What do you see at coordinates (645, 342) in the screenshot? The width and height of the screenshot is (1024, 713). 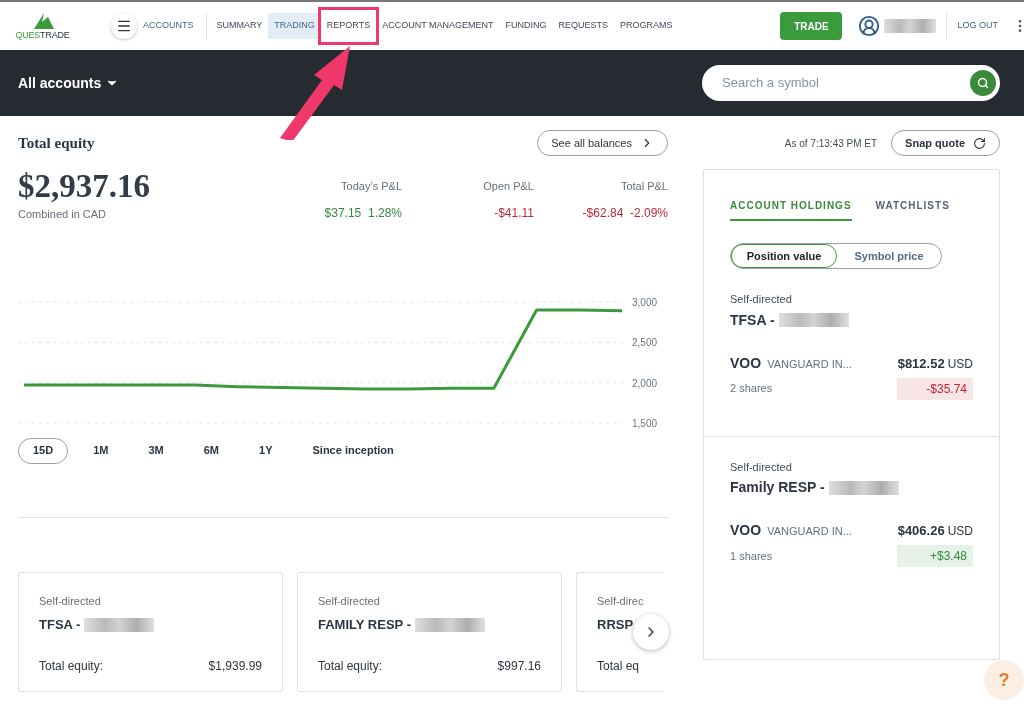 I see `axis-tick-label: 2,500` at bounding box center [645, 342].